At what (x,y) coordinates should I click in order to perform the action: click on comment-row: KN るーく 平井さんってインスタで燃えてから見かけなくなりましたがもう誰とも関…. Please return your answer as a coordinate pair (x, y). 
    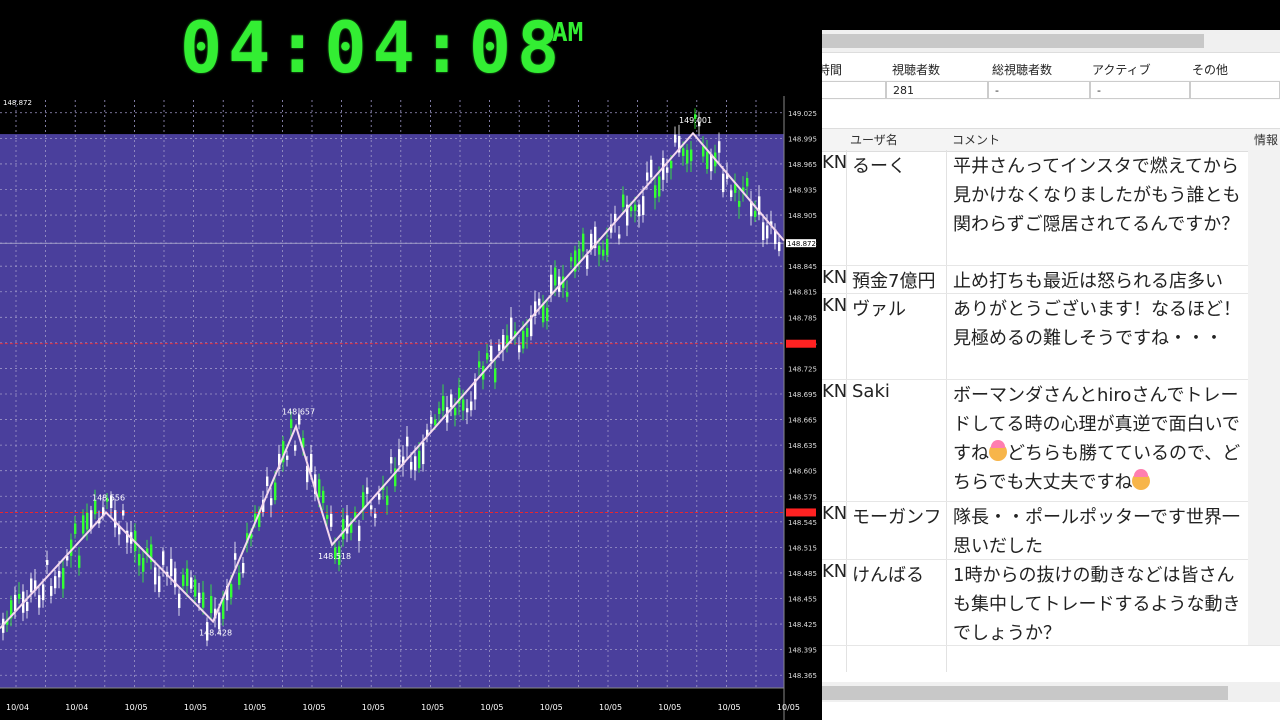
    Looking at the image, I should click on (1051, 208).